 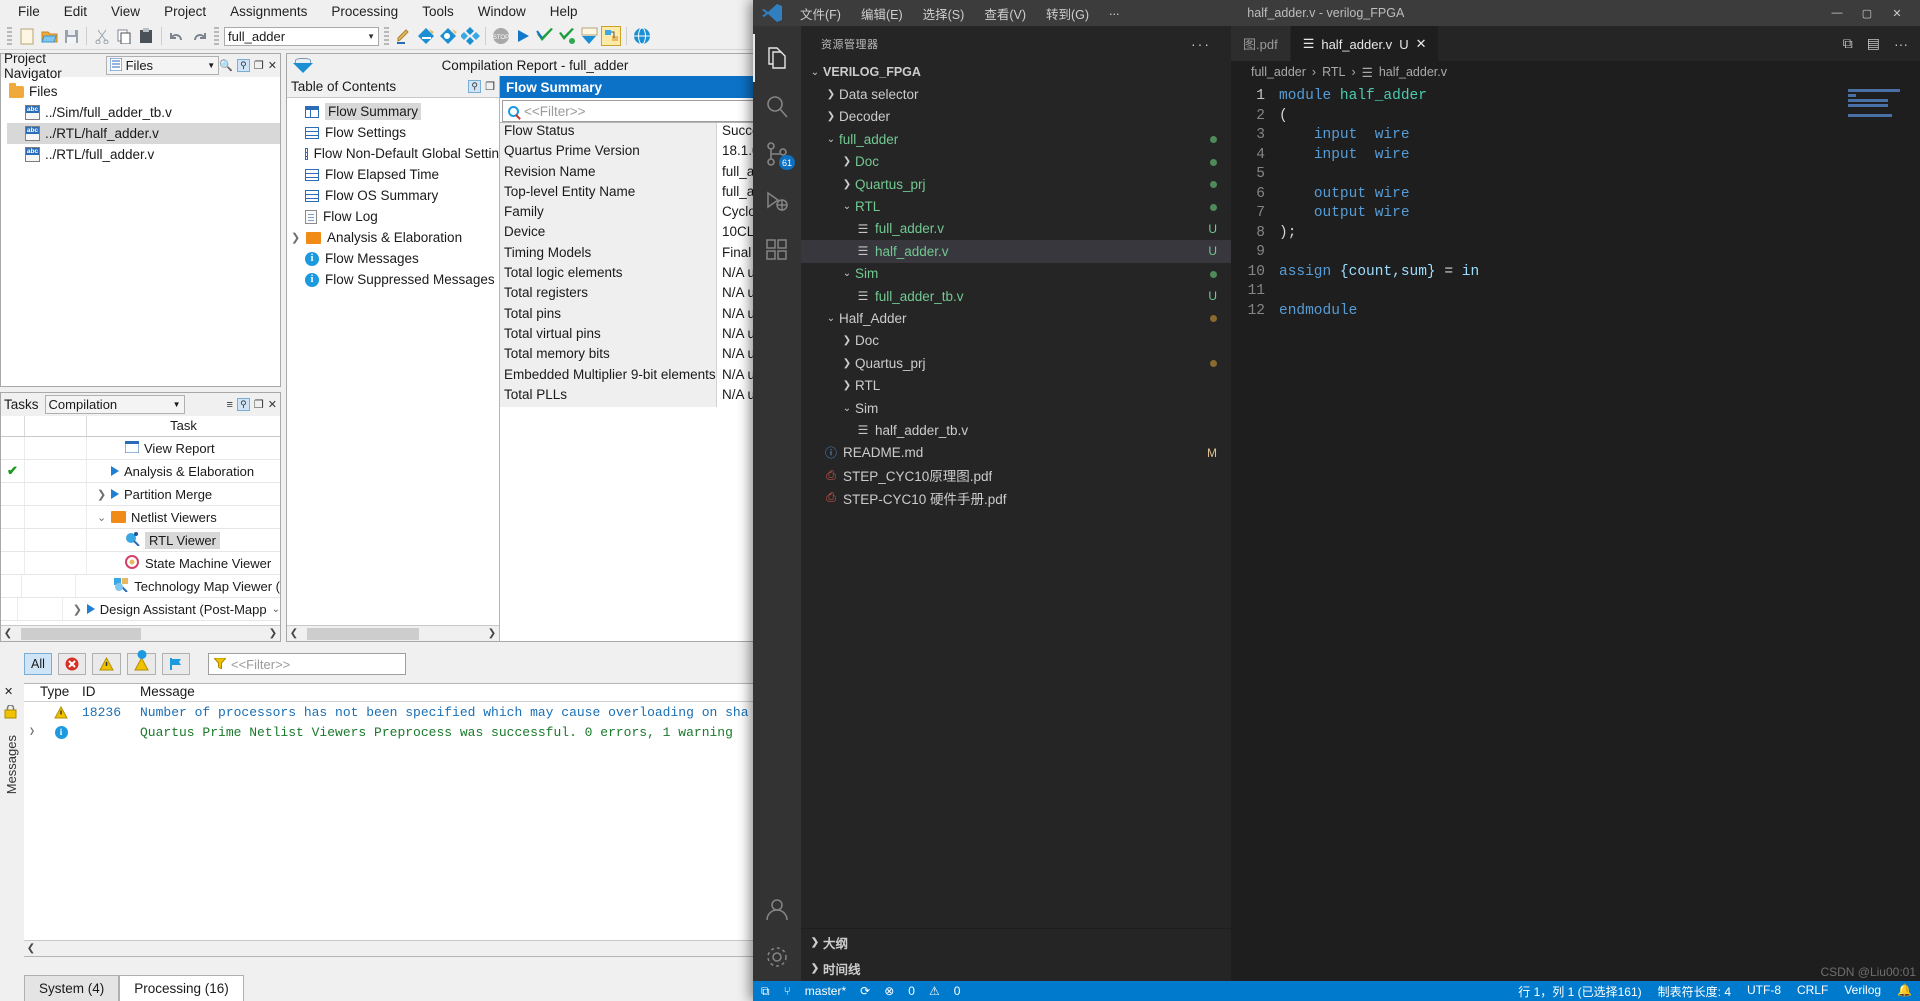 I want to click on open-folder-icon, so click(x=49, y=36).